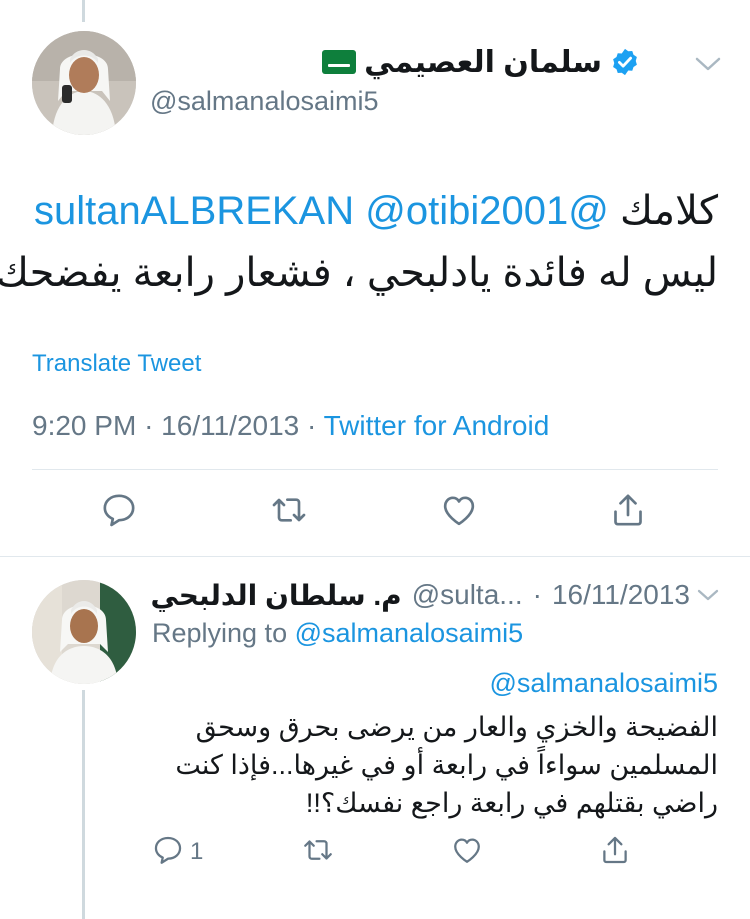  What do you see at coordinates (264, 101) in the screenshot?
I see `handle: @salmanalosaimi5` at bounding box center [264, 101].